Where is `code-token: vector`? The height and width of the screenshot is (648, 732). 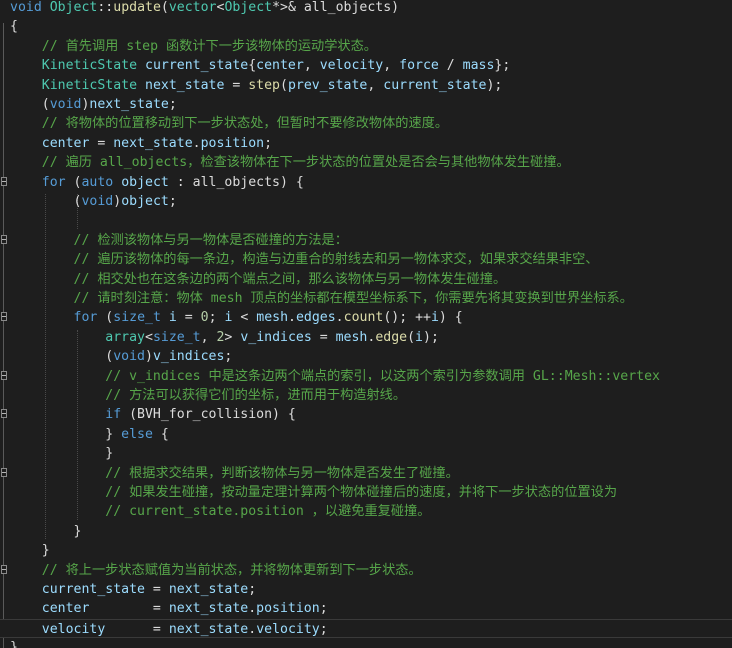 code-token: vector is located at coordinates (192, 7).